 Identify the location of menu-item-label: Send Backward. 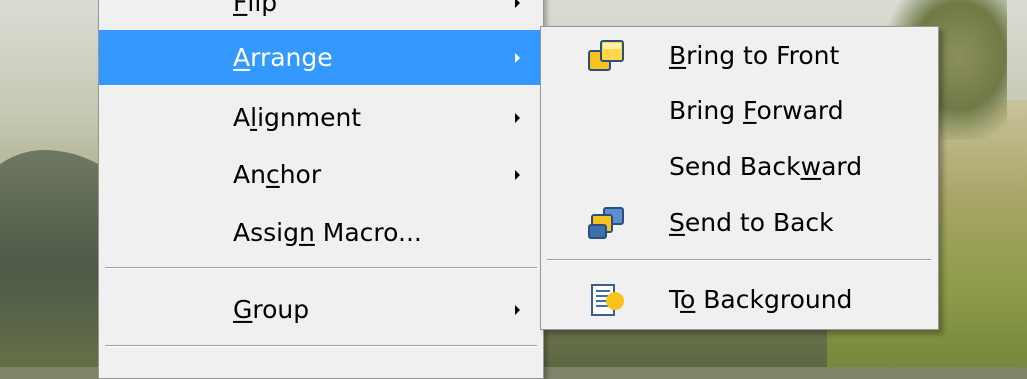
(766, 166).